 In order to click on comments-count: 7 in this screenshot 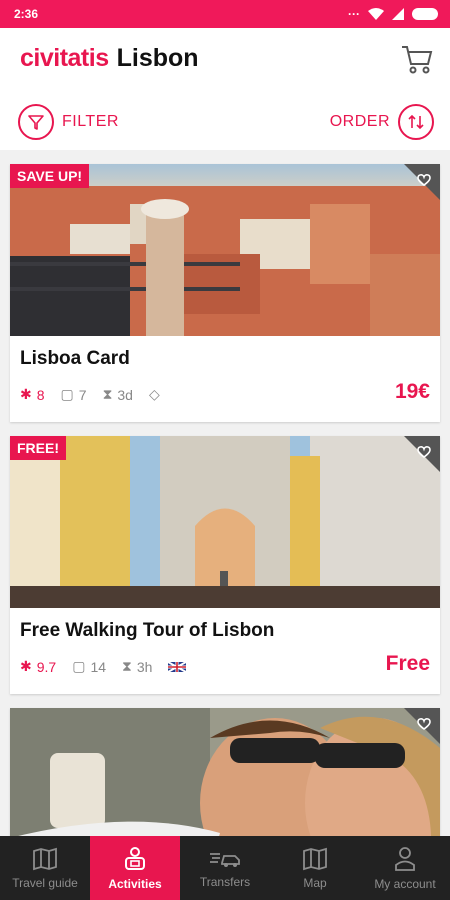, I will do `click(82, 394)`.